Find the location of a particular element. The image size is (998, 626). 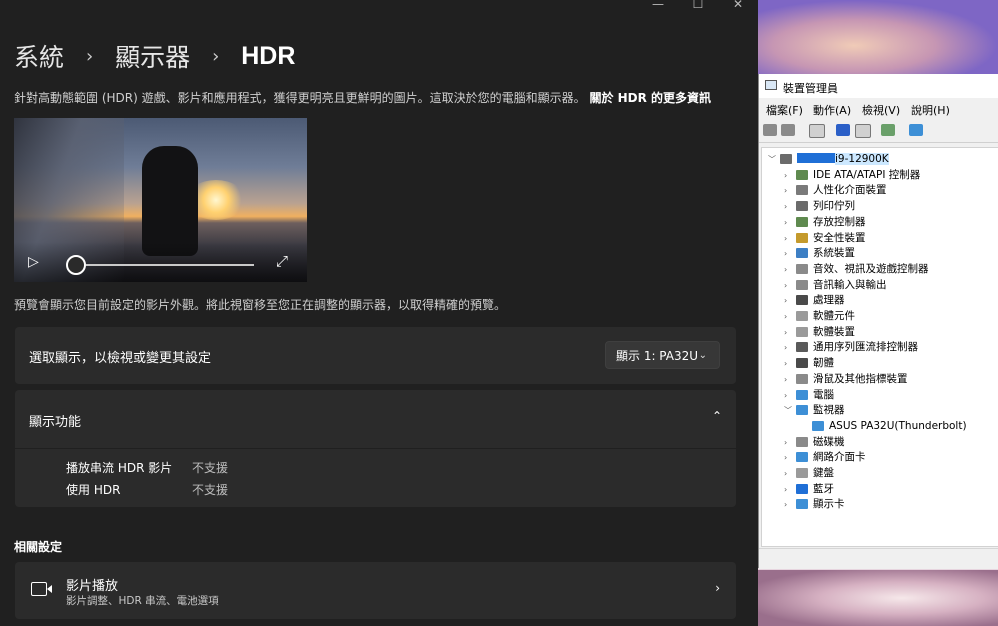

device-label: 軟體元件 is located at coordinates (834, 316).